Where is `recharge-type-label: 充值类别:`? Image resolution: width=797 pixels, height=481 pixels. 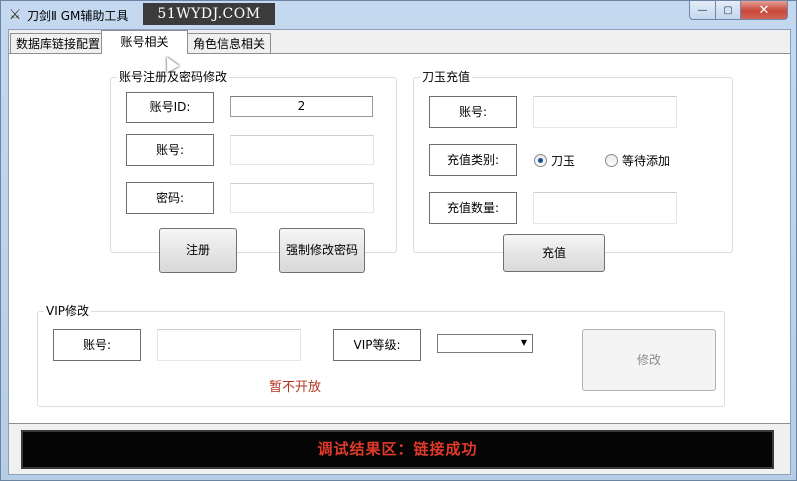
recharge-type-label: 充值类别: is located at coordinates (473, 160).